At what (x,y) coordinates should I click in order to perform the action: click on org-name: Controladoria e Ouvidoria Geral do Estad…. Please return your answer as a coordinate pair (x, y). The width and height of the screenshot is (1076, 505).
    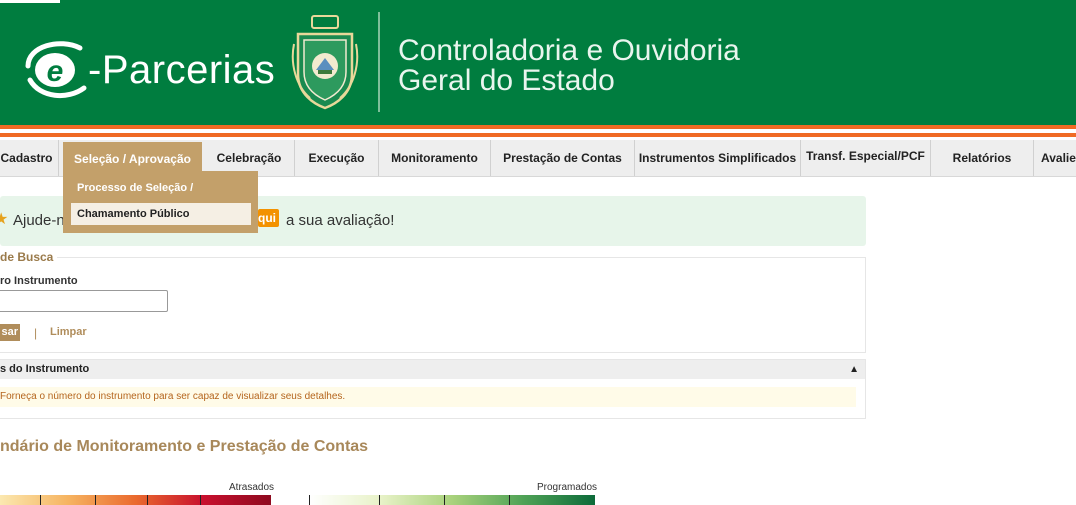
    Looking at the image, I should click on (569, 66).